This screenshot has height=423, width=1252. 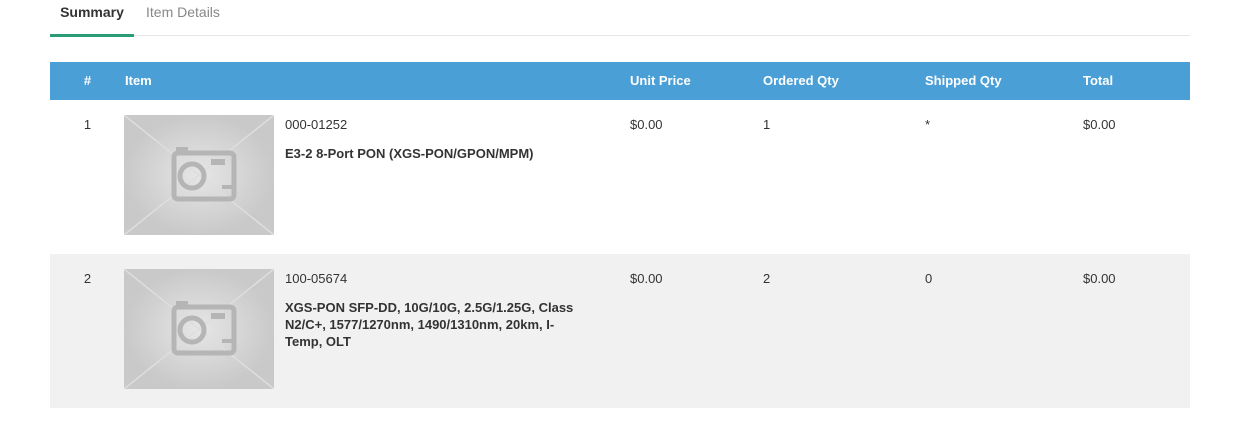 I want to click on item-sku: 000-01252, so click(x=316, y=124).